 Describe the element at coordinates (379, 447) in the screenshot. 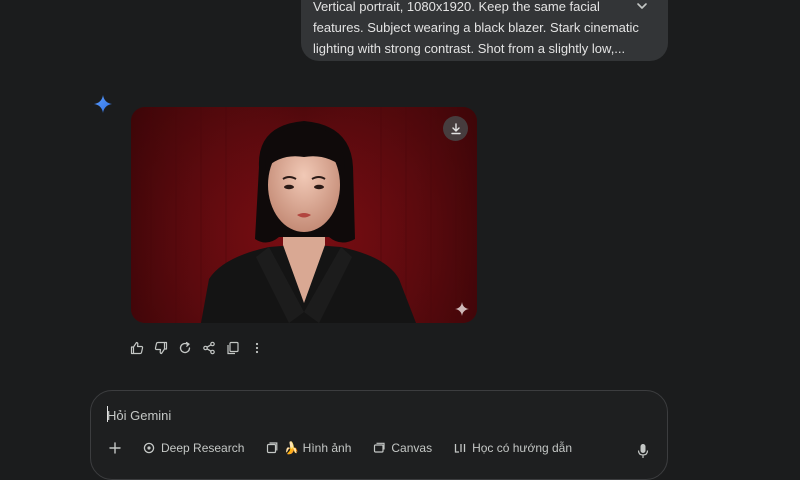

I see `canvas-icon` at that location.